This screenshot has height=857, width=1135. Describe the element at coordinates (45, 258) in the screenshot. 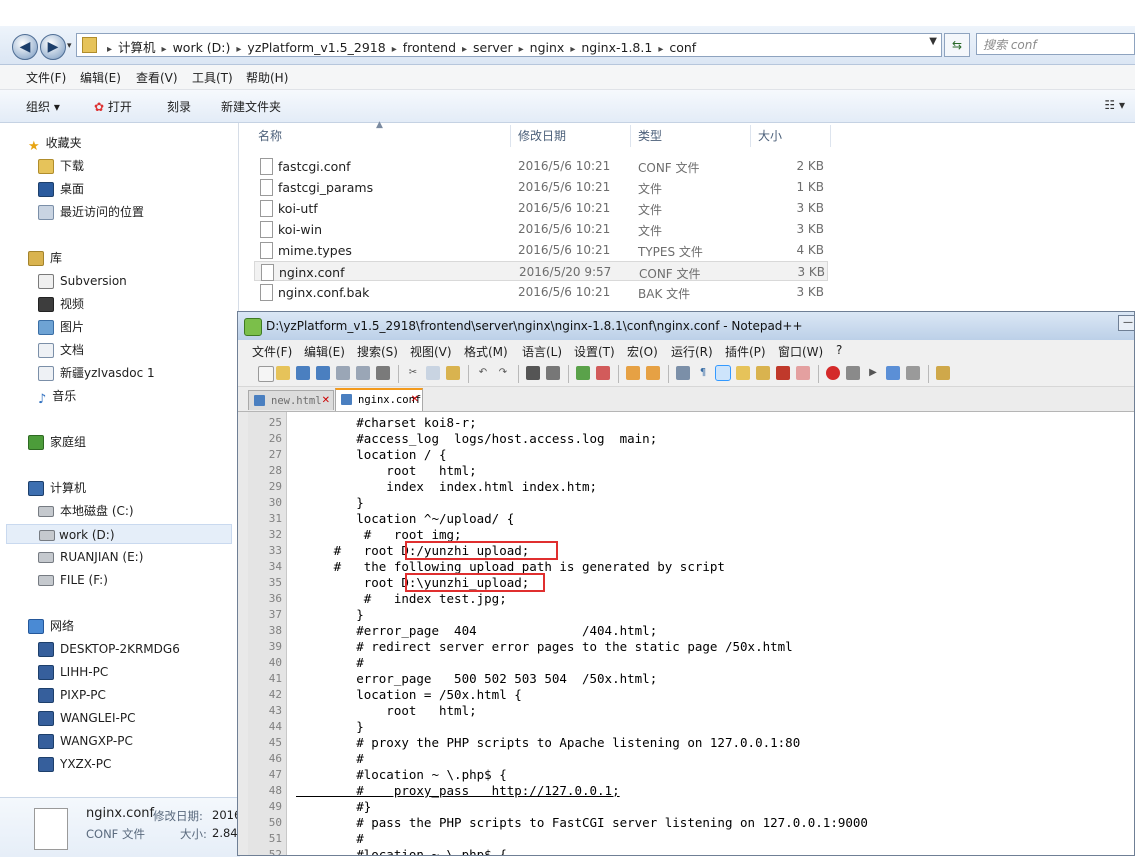

I see `sidebar-libraries: 库` at that location.